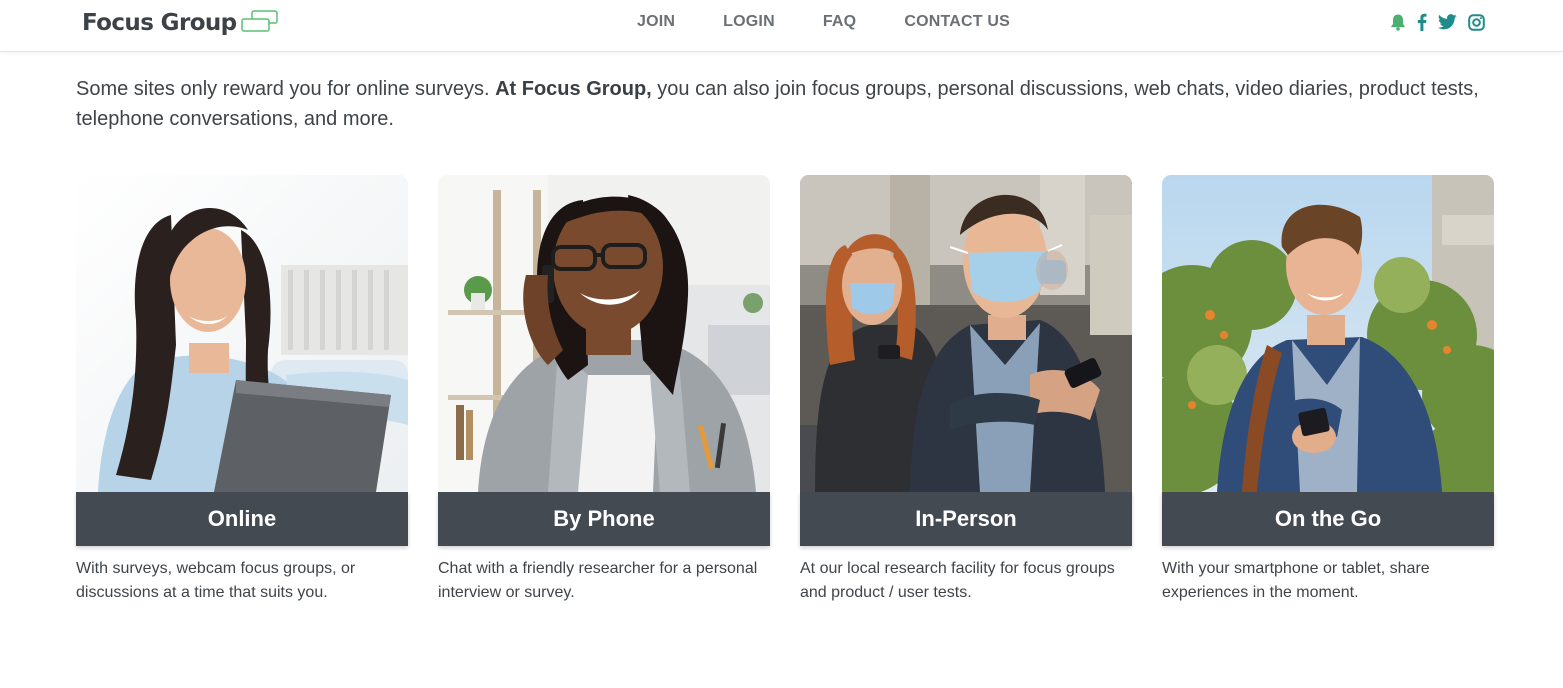 This screenshot has height=688, width=1563. I want to click on card-by-phone-title: By Phone, so click(604, 519).